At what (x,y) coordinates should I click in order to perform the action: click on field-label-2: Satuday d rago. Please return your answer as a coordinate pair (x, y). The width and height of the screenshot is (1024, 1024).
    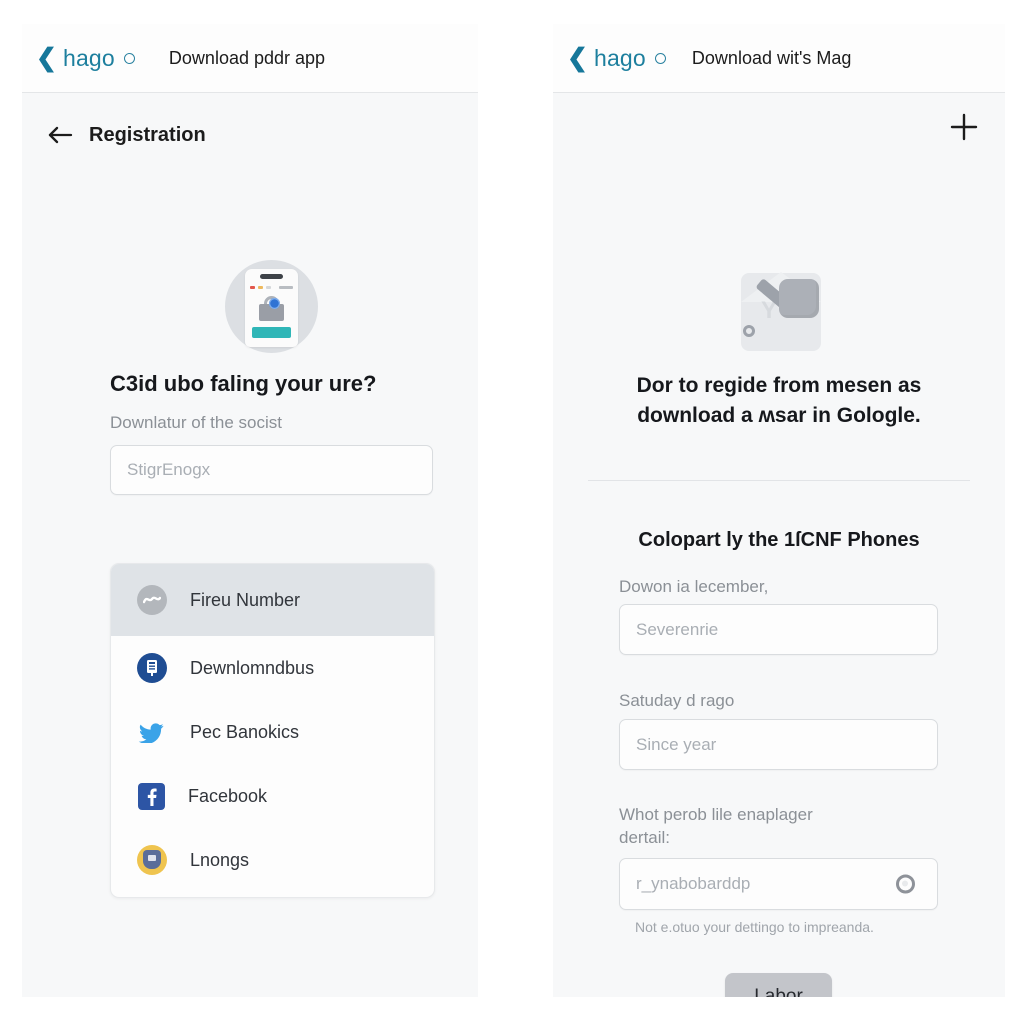
    Looking at the image, I should click on (677, 700).